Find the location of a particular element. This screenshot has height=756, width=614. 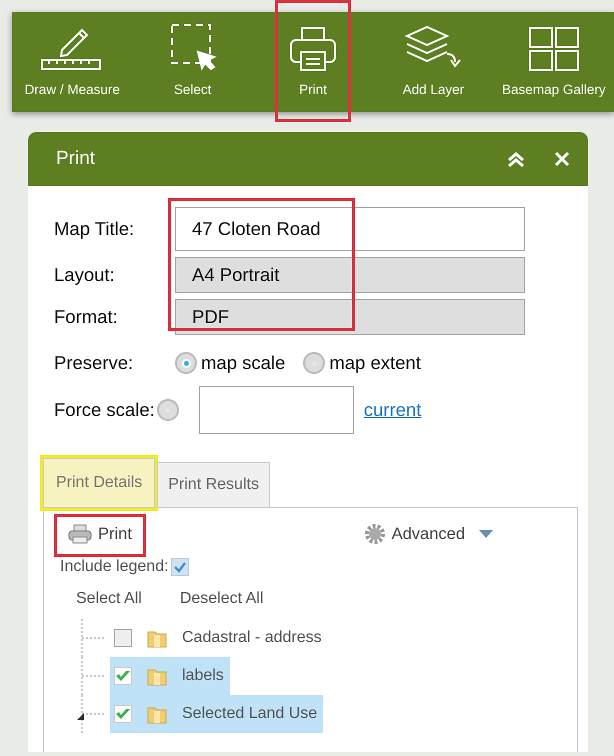

deselect-all-link: Deselect All is located at coordinates (222, 598).